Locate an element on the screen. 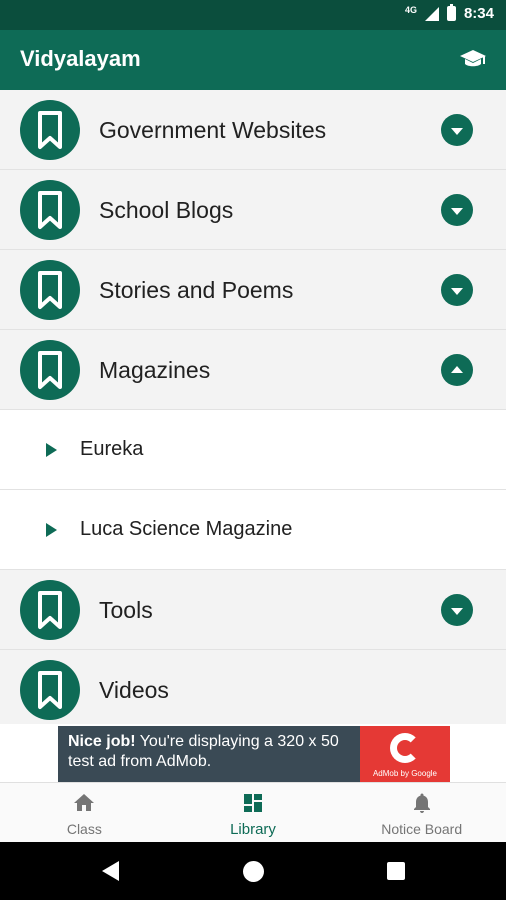 This screenshot has width=506, height=900. category-row-government-websites: Government Websites is located at coordinates (253, 130).